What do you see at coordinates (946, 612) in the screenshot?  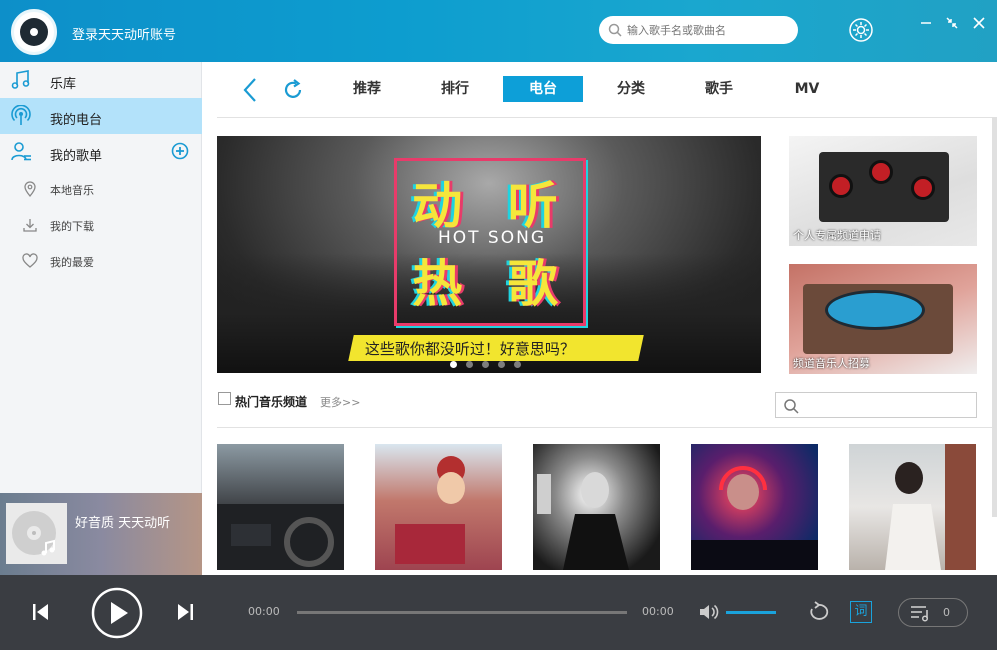 I see `queue-count: 0` at bounding box center [946, 612].